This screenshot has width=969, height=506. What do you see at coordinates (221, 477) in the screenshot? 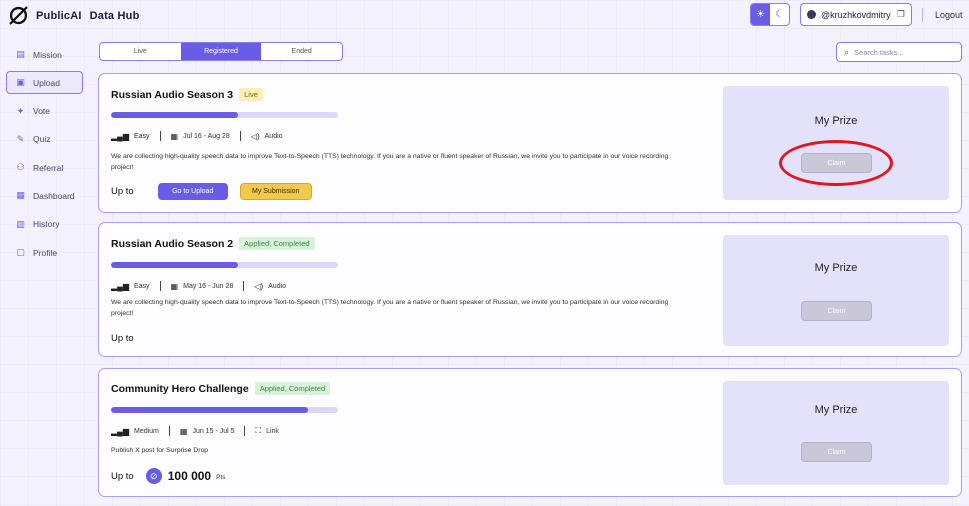
I see `points-unit: Pts` at bounding box center [221, 477].